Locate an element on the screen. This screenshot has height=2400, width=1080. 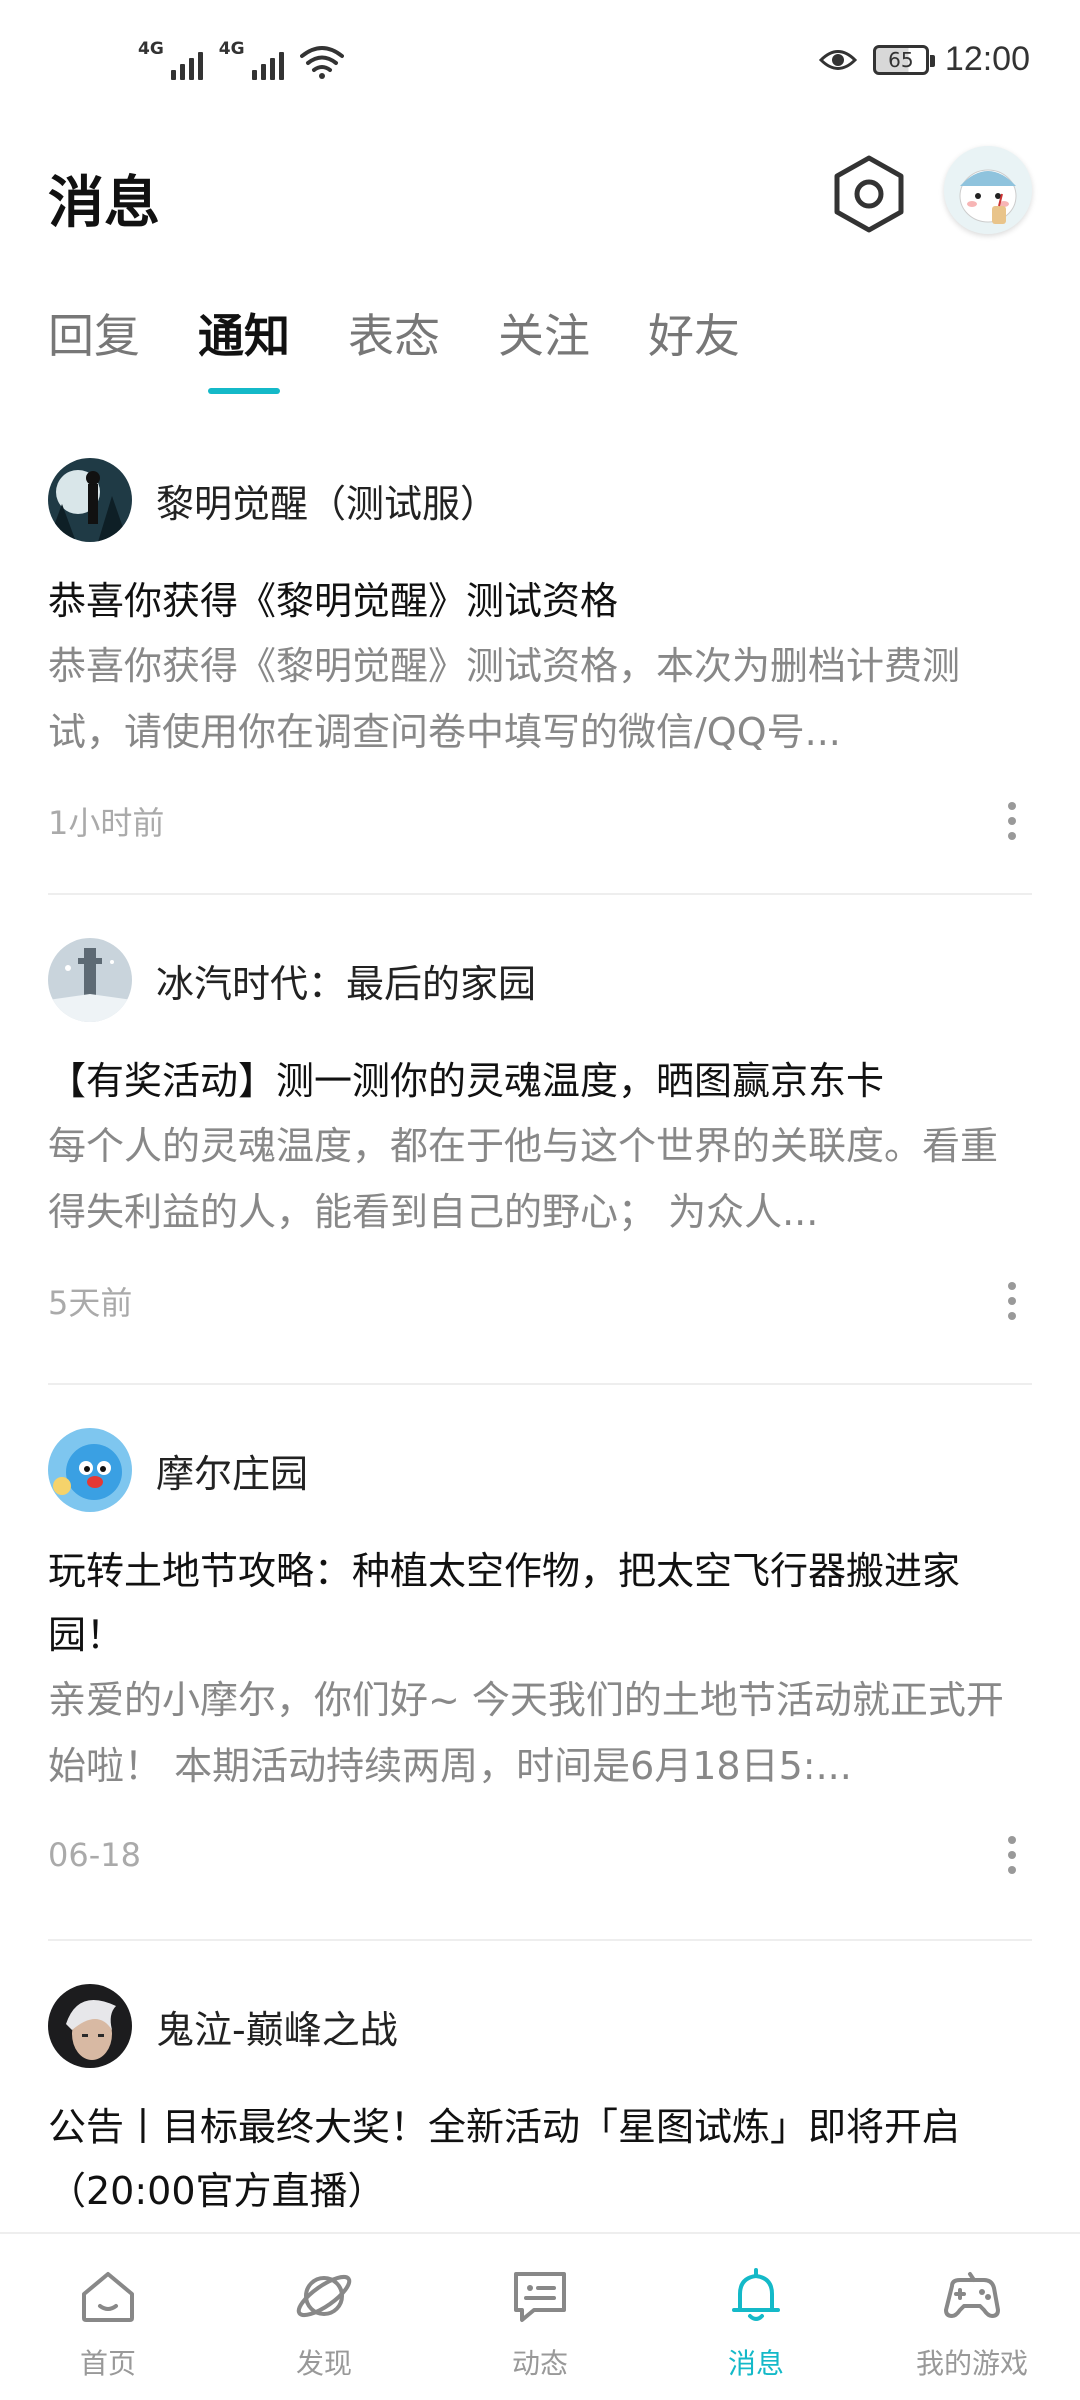
battery-level: 65 is located at coordinates (901, 59).